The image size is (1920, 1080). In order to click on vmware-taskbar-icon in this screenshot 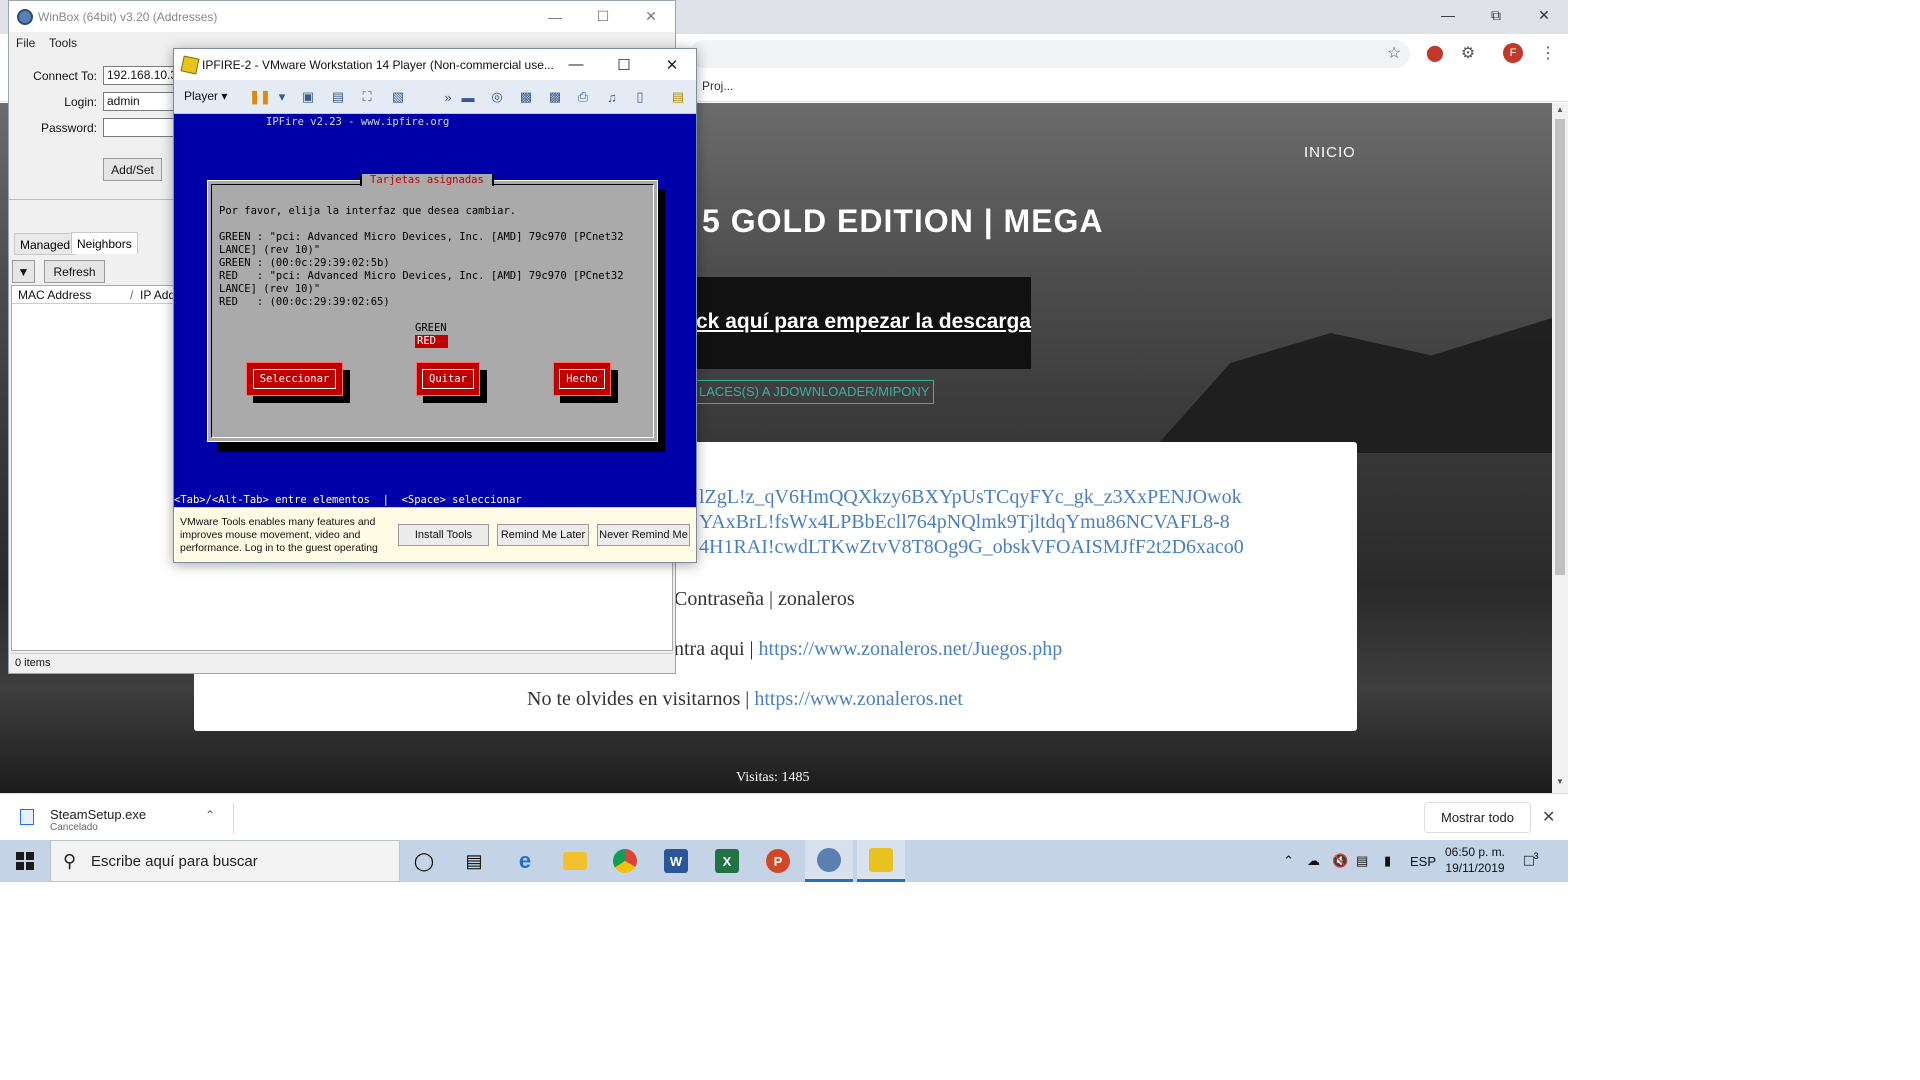, I will do `click(881, 861)`.